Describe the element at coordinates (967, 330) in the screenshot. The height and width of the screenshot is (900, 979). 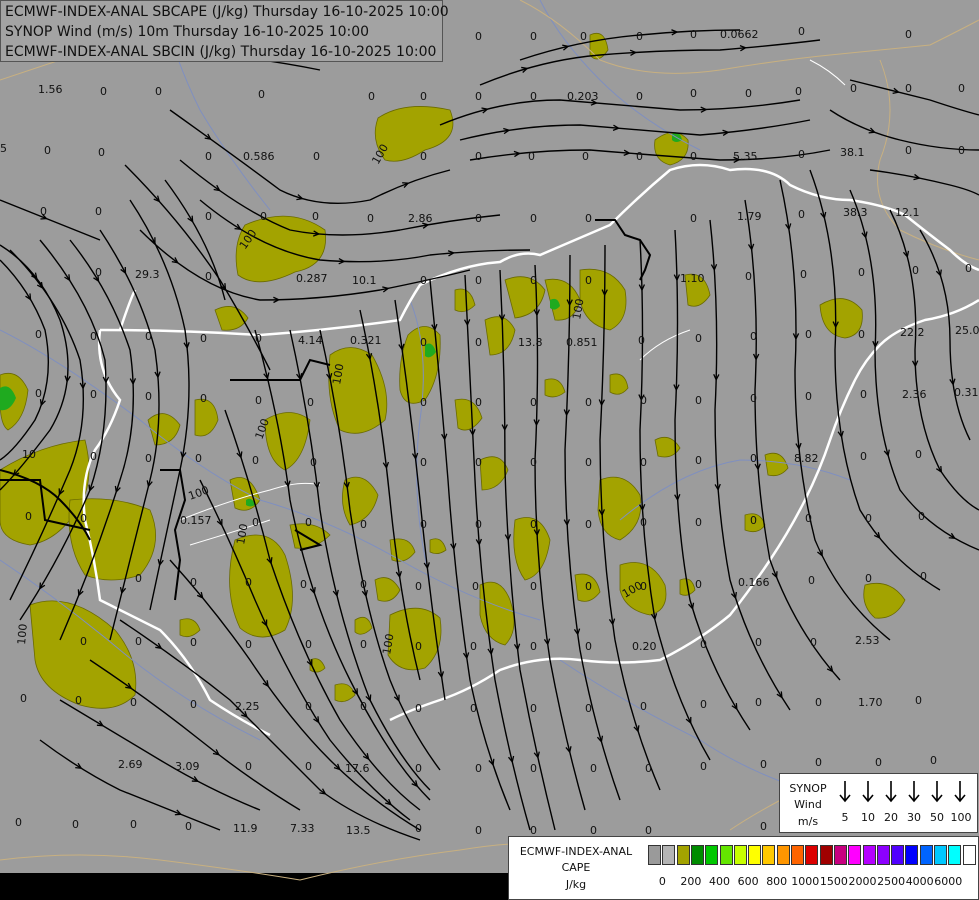
I see `station-value: 25.0` at that location.